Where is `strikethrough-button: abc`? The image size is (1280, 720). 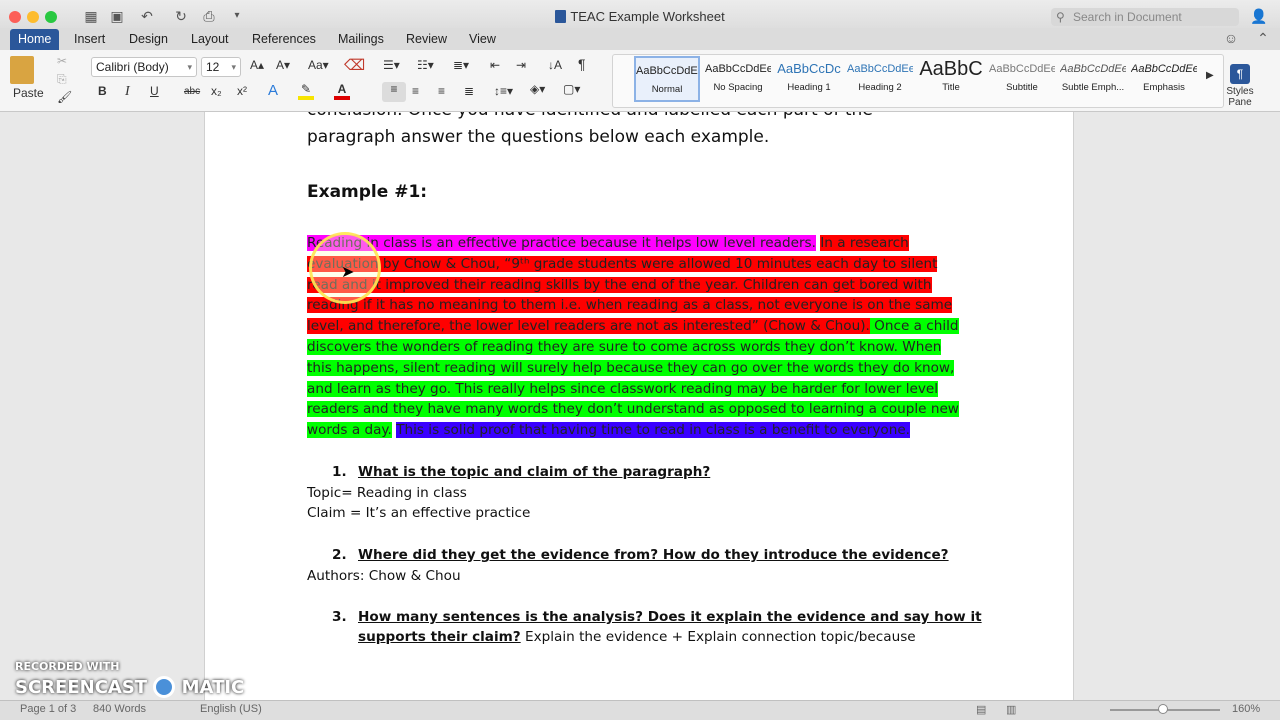 strikethrough-button: abc is located at coordinates (192, 91).